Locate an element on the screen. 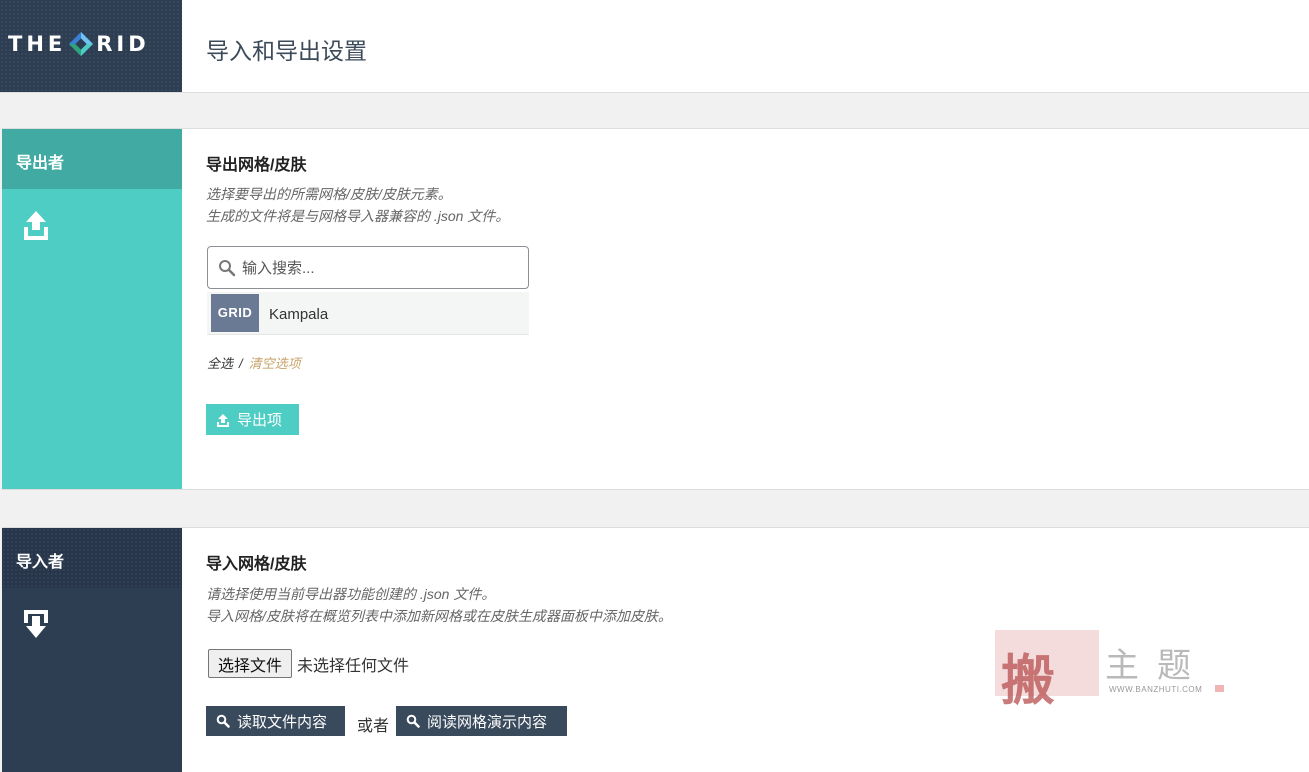  watermark-url: WWW.BANZHUTI.COM is located at coordinates (1156, 689).